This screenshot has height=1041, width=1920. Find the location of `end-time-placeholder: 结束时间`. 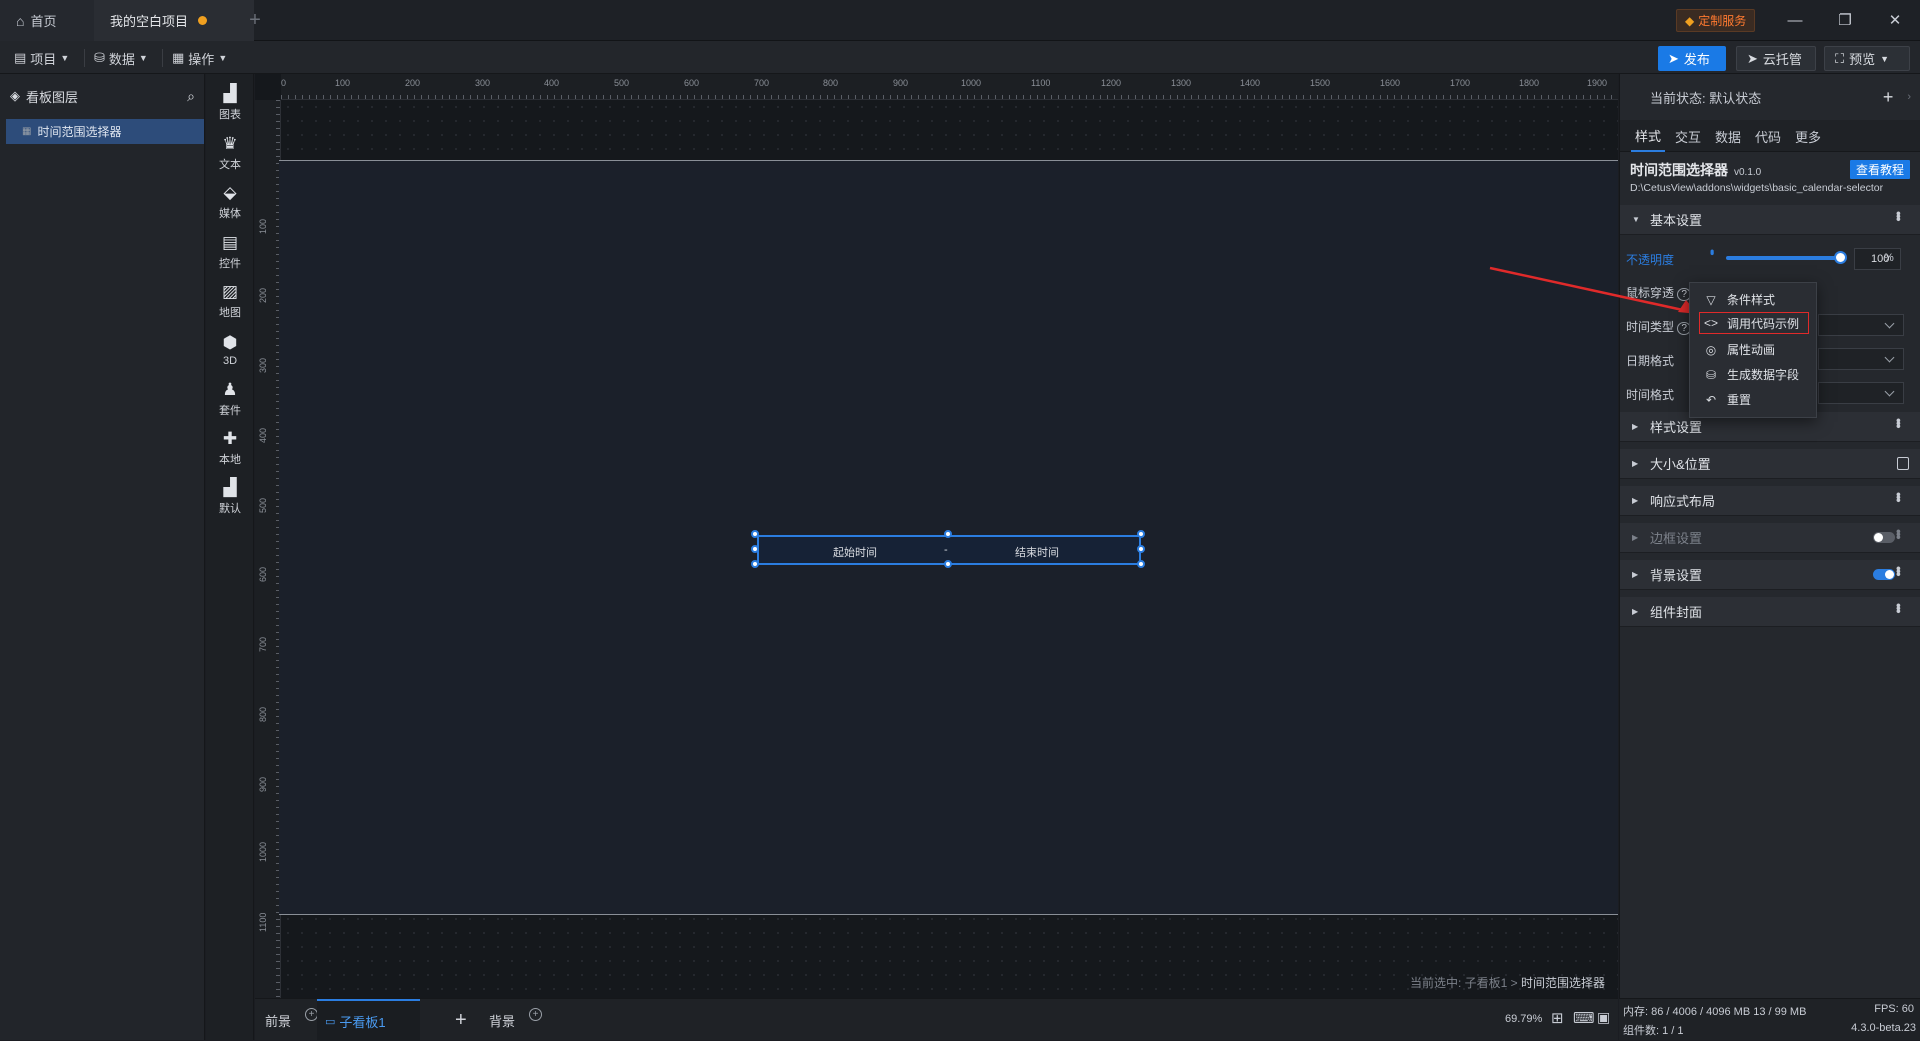

end-time-placeholder: 结束时间 is located at coordinates (1037, 552).